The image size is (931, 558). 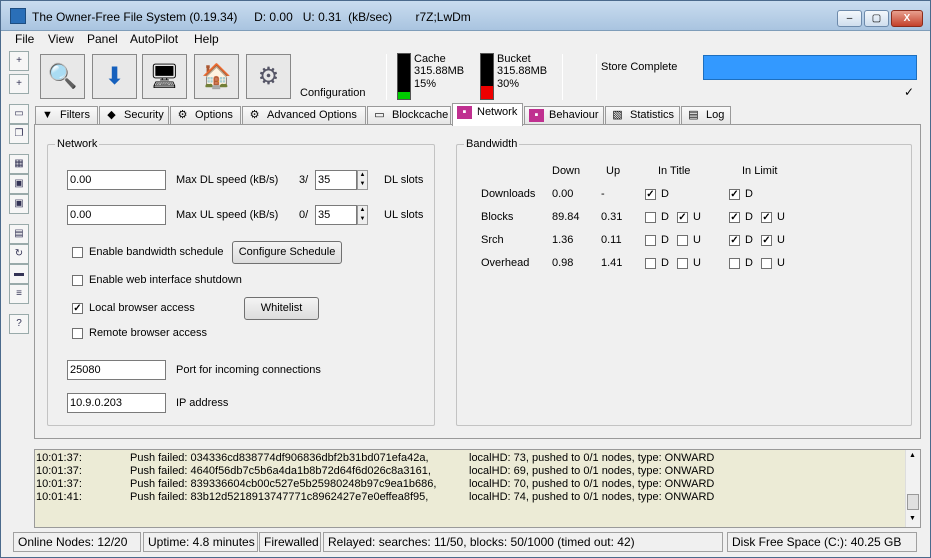 What do you see at coordinates (19, 274) in the screenshot?
I see `window-icon: ▬` at bounding box center [19, 274].